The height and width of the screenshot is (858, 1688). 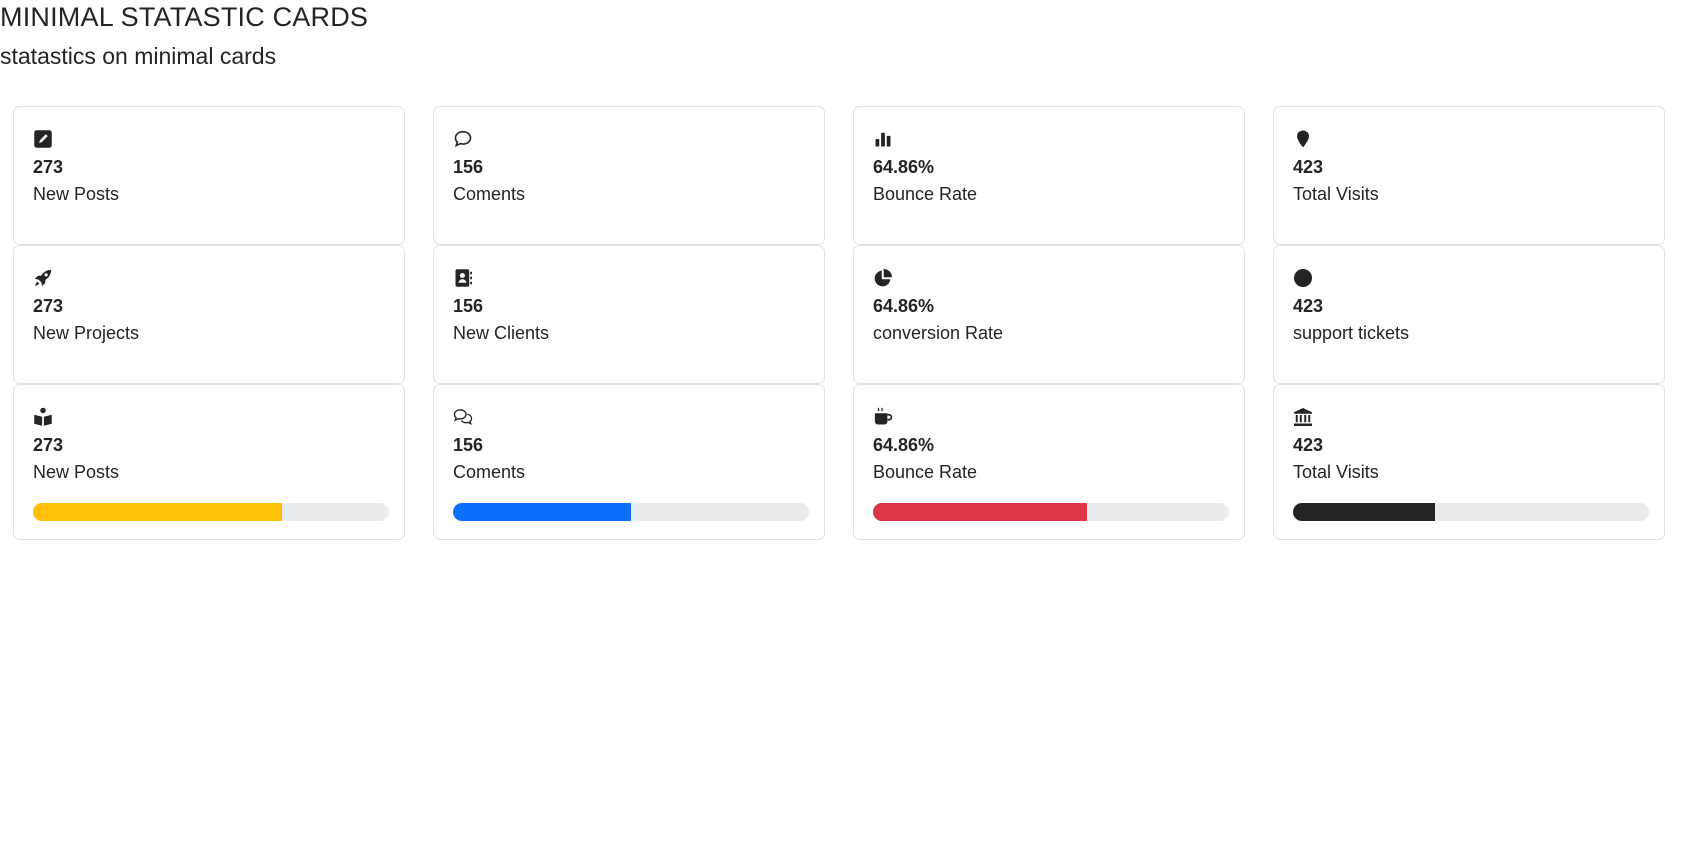 What do you see at coordinates (1469, 462) in the screenshot?
I see `stat-card-total-visits-progress: 423 Total Visits` at bounding box center [1469, 462].